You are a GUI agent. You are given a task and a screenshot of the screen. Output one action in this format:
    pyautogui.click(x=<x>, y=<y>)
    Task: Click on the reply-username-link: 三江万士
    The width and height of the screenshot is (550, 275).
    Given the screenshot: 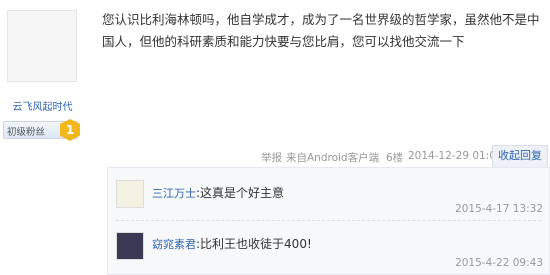 What is the action you would take?
    pyautogui.click(x=174, y=193)
    